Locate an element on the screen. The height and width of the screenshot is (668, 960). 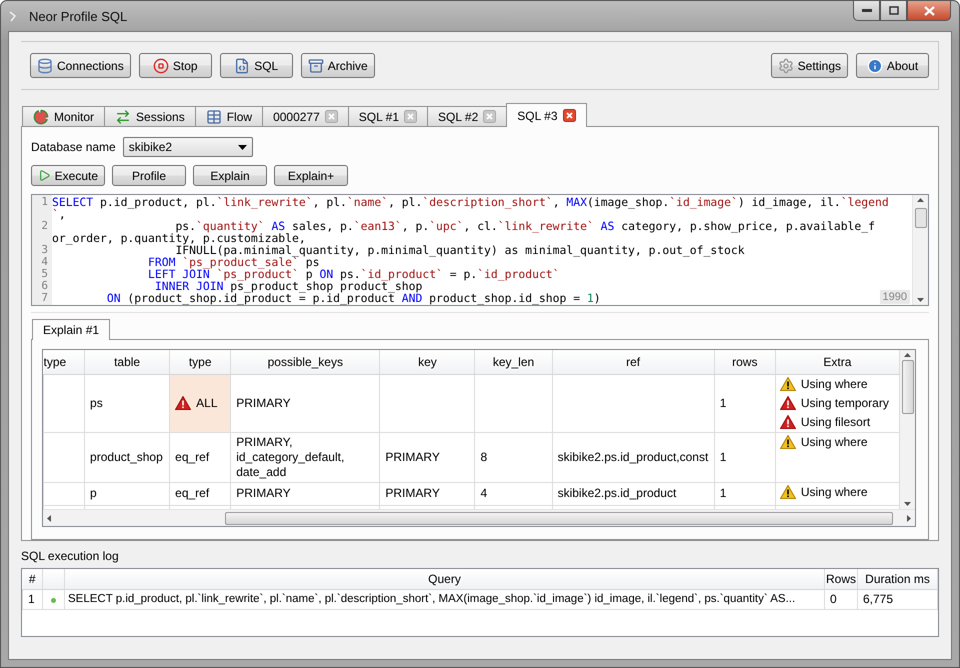
cell-text: ps is located at coordinates (96, 403).